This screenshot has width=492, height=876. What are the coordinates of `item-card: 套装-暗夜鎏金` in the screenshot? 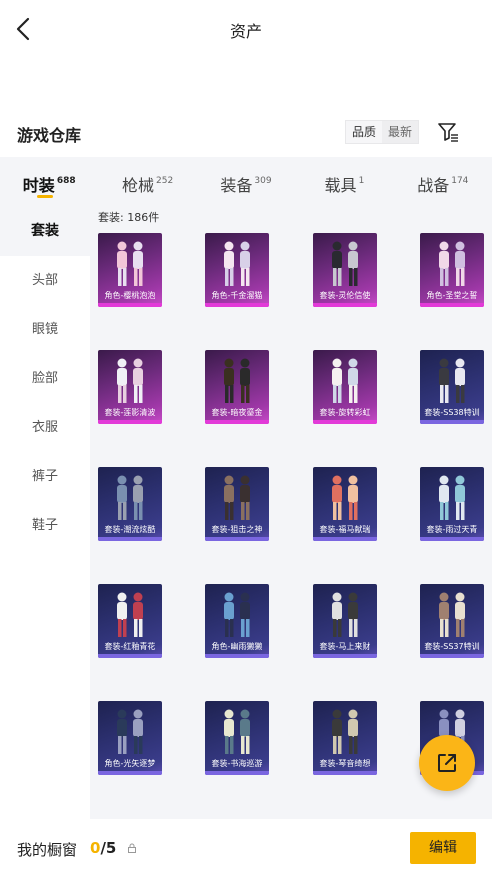 It's located at (237, 387).